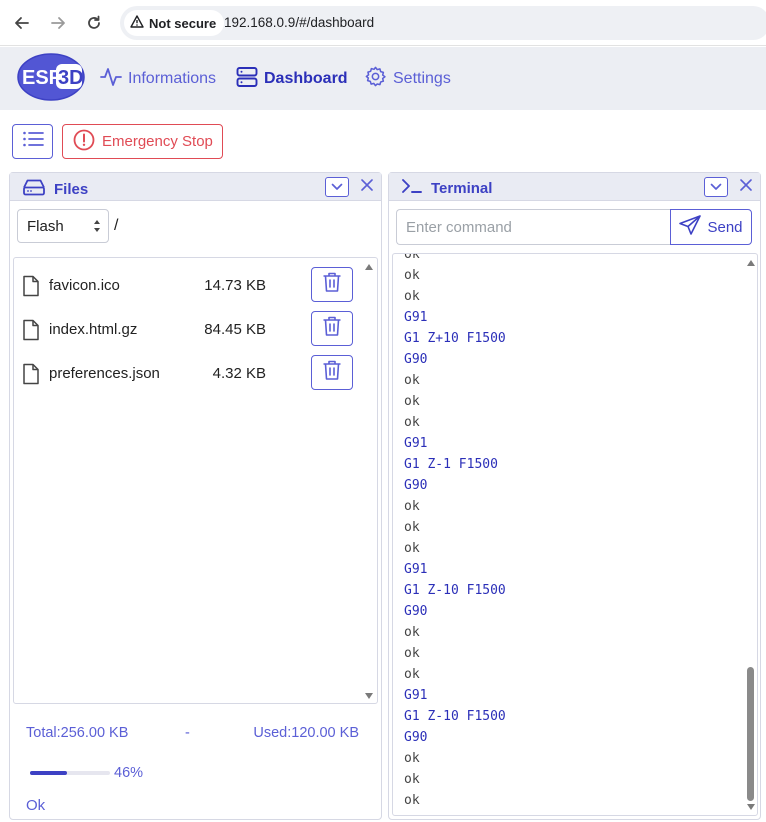 The image size is (766, 822). Describe the element at coordinates (172, 78) in the screenshot. I see `nav-informations-label: Informations` at that location.